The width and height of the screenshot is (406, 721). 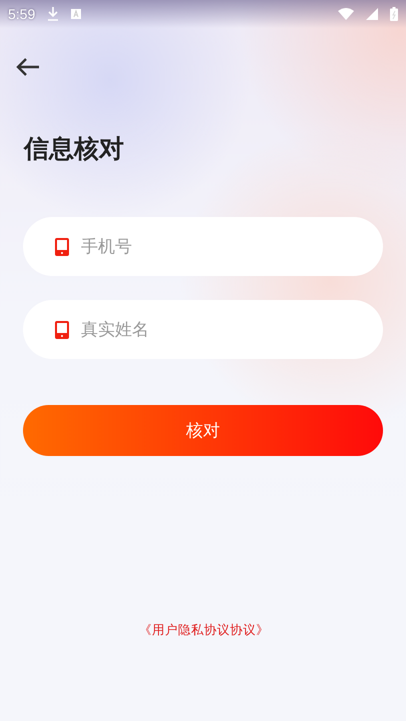 What do you see at coordinates (372, 14) in the screenshot?
I see `signal-icon` at bounding box center [372, 14].